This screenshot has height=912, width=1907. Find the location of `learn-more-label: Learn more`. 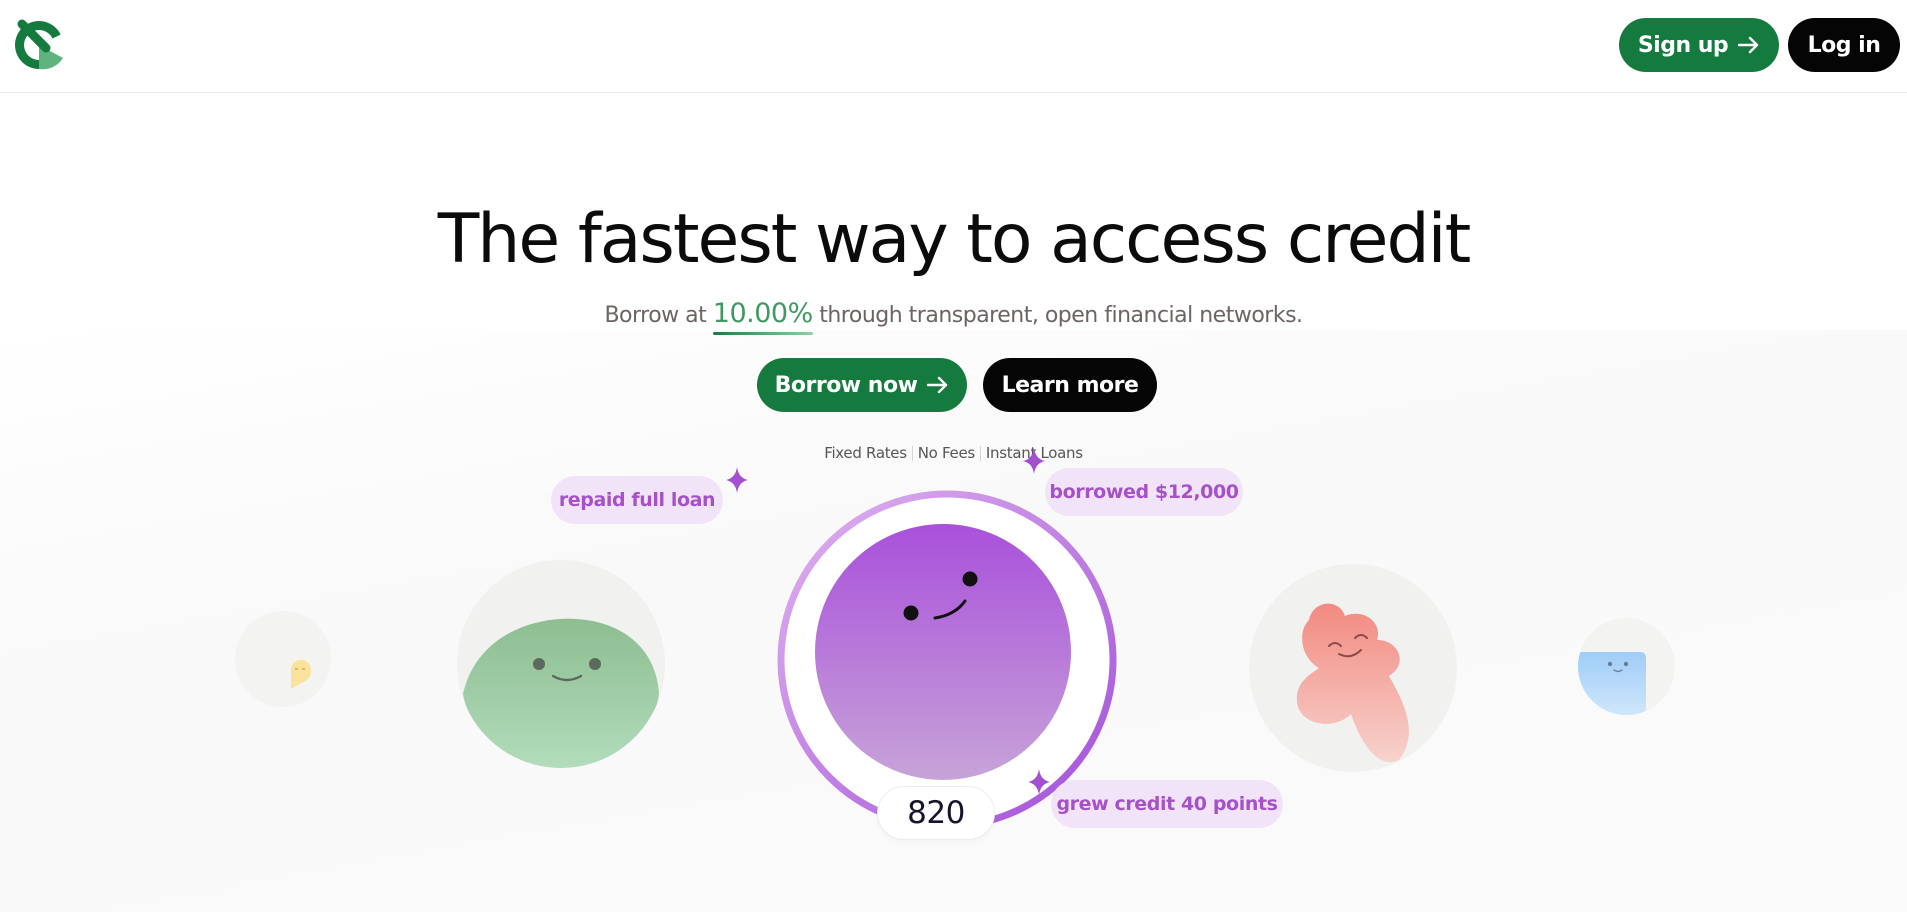

learn-more-label: Learn more is located at coordinates (1070, 385).